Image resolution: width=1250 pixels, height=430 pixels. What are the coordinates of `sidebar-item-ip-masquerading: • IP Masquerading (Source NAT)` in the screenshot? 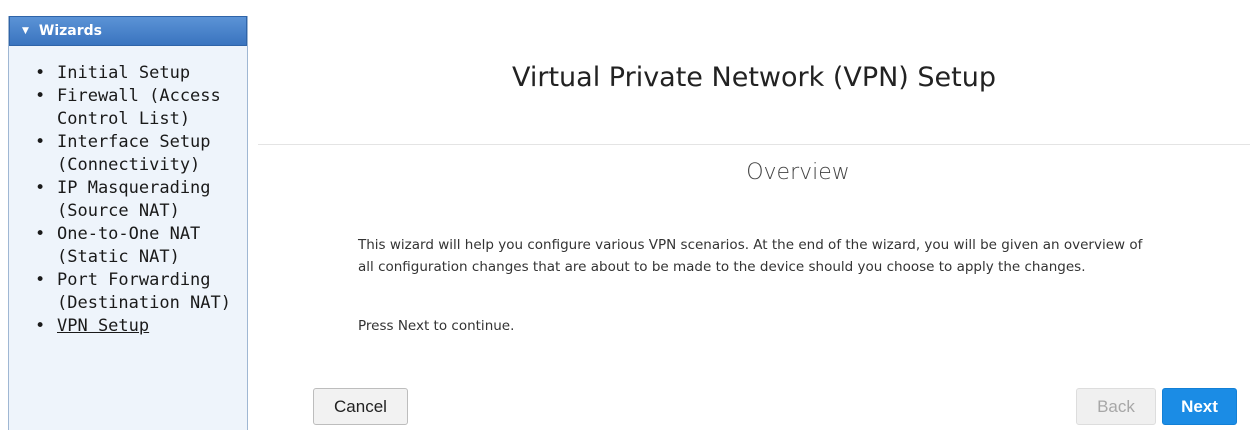 It's located at (128, 200).